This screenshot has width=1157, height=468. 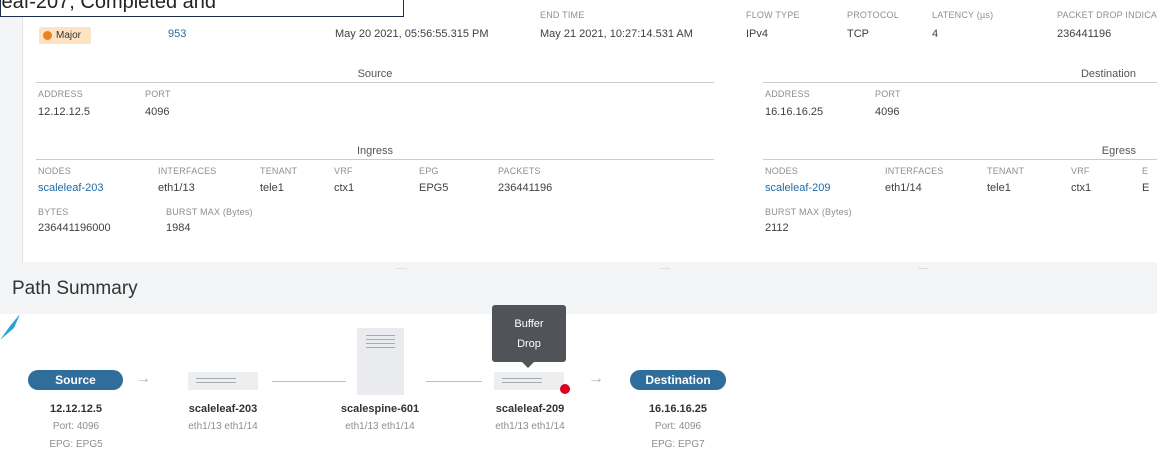 What do you see at coordinates (777, 228) in the screenshot?
I see `egress-burst-value: 2112` at bounding box center [777, 228].